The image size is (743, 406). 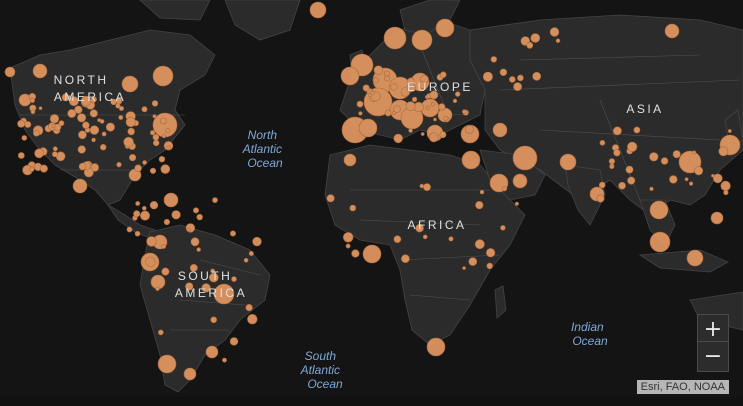 I want to click on zoom-out-button: −, so click(x=713, y=356).